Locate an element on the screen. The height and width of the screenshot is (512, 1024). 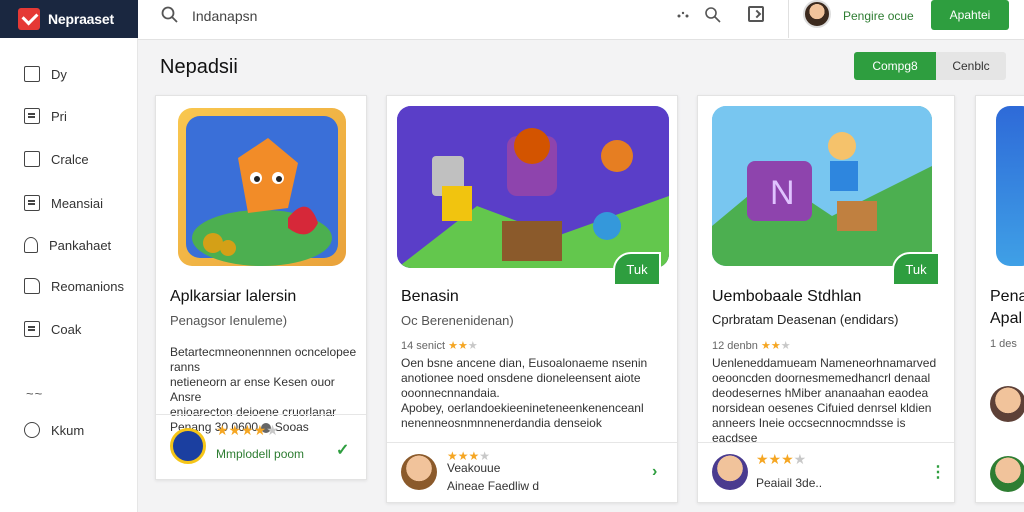
card-rating: 12 denbn ★★★ is located at coordinates (751, 345).